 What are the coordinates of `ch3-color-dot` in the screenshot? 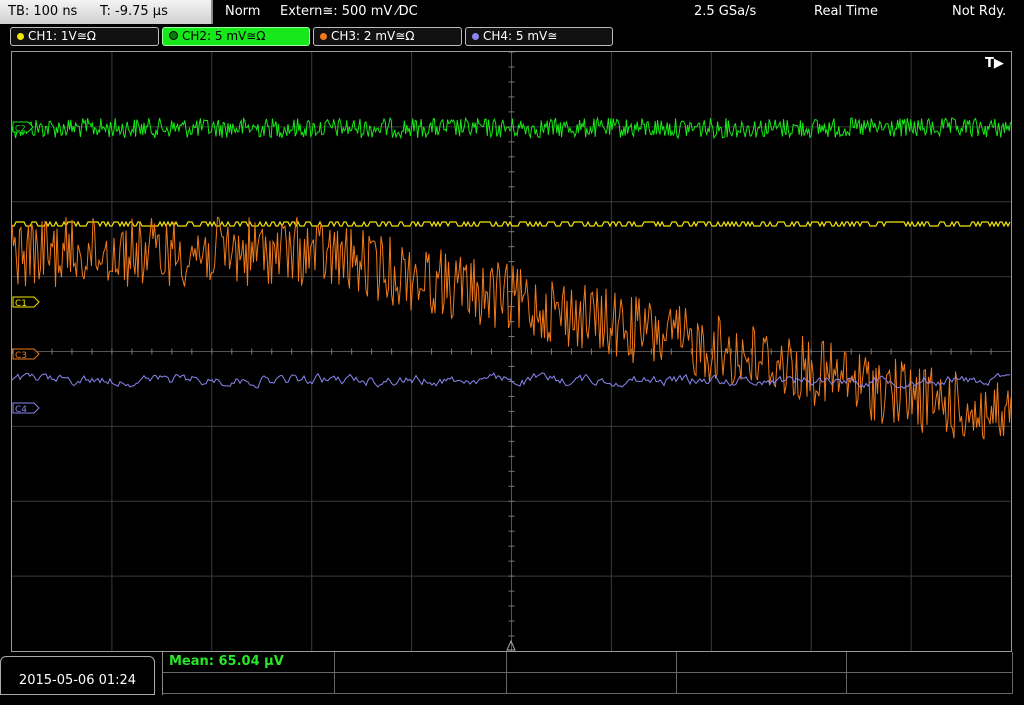 It's located at (323, 36).